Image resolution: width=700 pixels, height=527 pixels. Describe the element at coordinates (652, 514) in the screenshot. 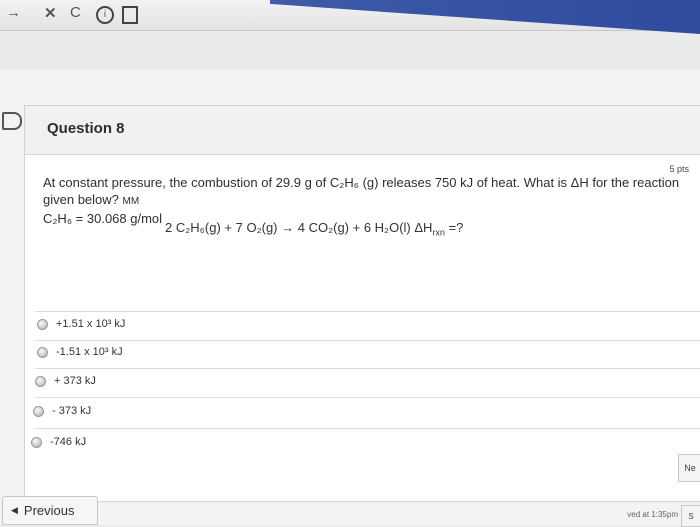

I see `saved-status: ved at 1:35pm` at that location.